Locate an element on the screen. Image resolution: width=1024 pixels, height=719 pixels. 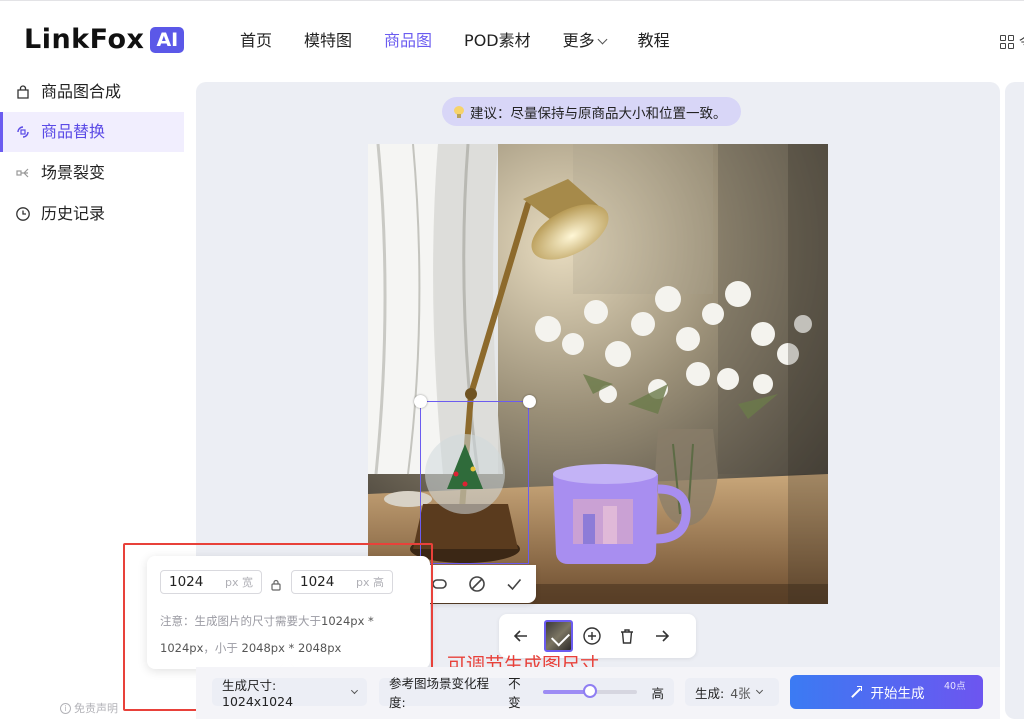
sidebar-item-label: 商品替换 is located at coordinates (73, 131).